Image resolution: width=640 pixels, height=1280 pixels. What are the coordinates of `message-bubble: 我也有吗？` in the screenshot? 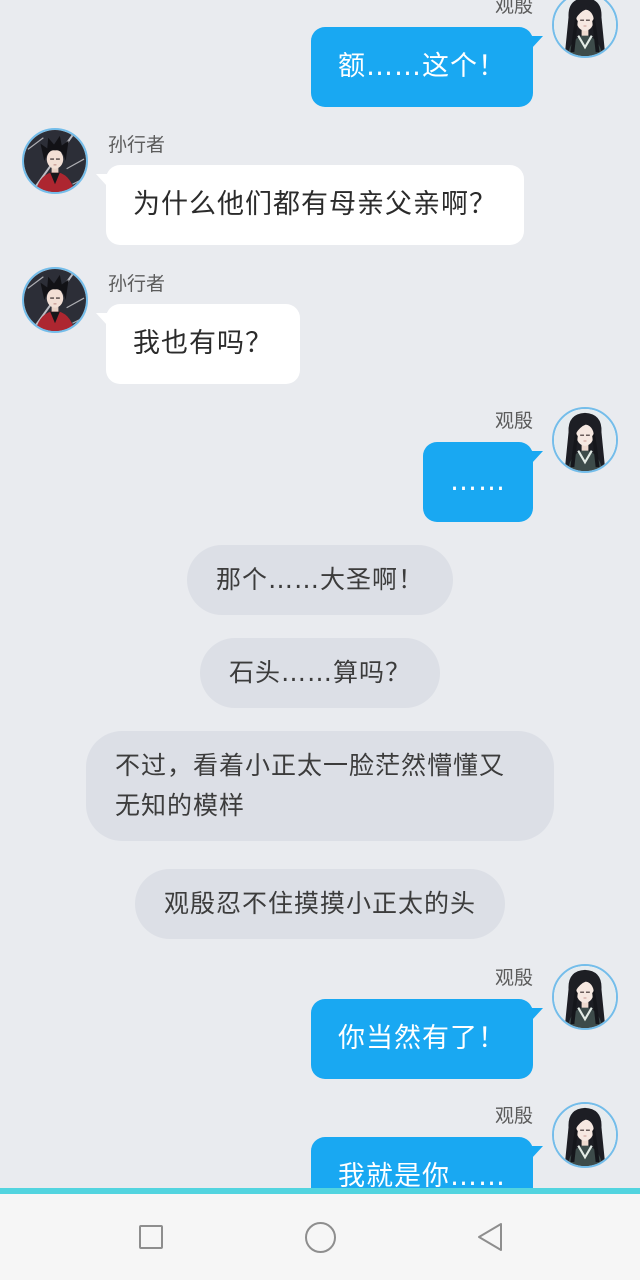 It's located at (198, 344).